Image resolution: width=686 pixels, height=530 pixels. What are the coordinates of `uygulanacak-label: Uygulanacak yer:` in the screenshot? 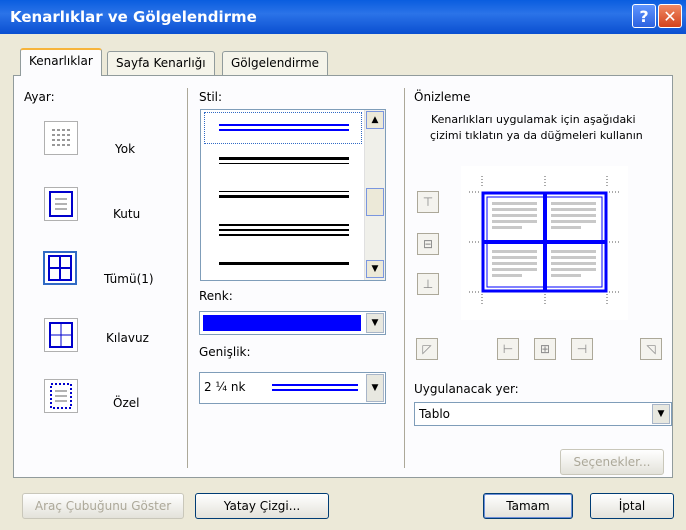 It's located at (466, 389).